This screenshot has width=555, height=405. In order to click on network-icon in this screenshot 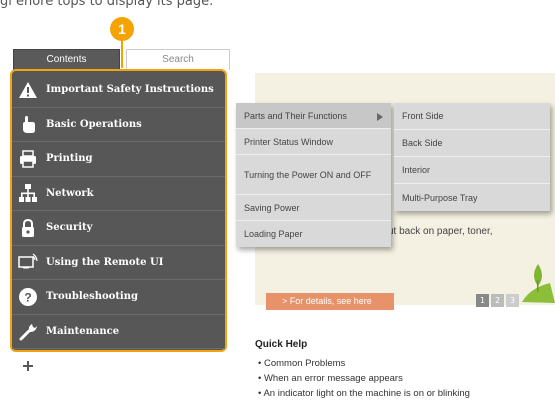, I will do `click(28, 193)`.